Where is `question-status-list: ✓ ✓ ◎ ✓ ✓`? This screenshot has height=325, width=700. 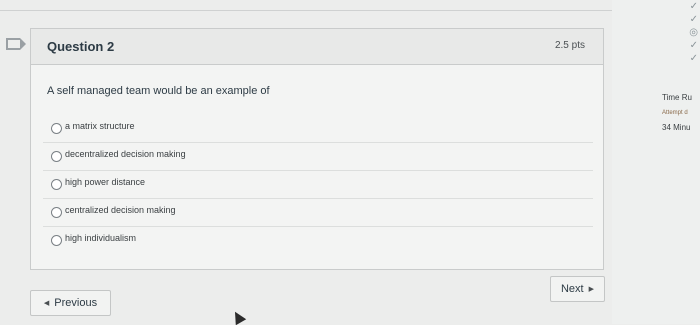
question-status-list: ✓ ✓ ◎ ✓ ✓ is located at coordinates (687, 32).